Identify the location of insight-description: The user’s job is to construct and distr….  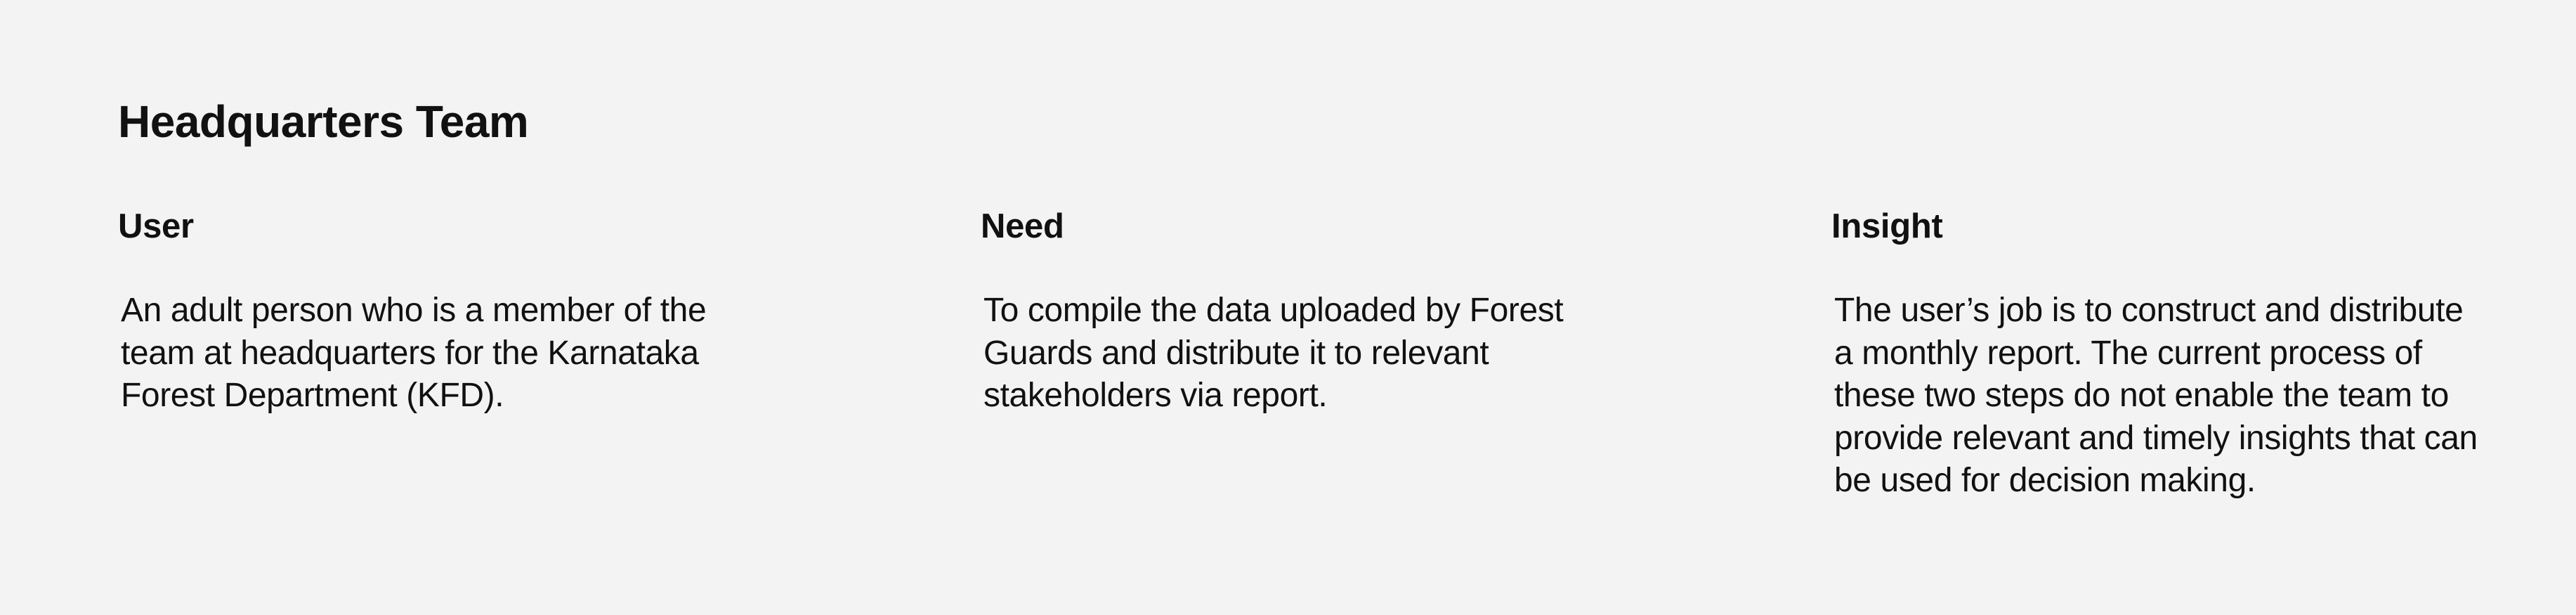
(2156, 395).